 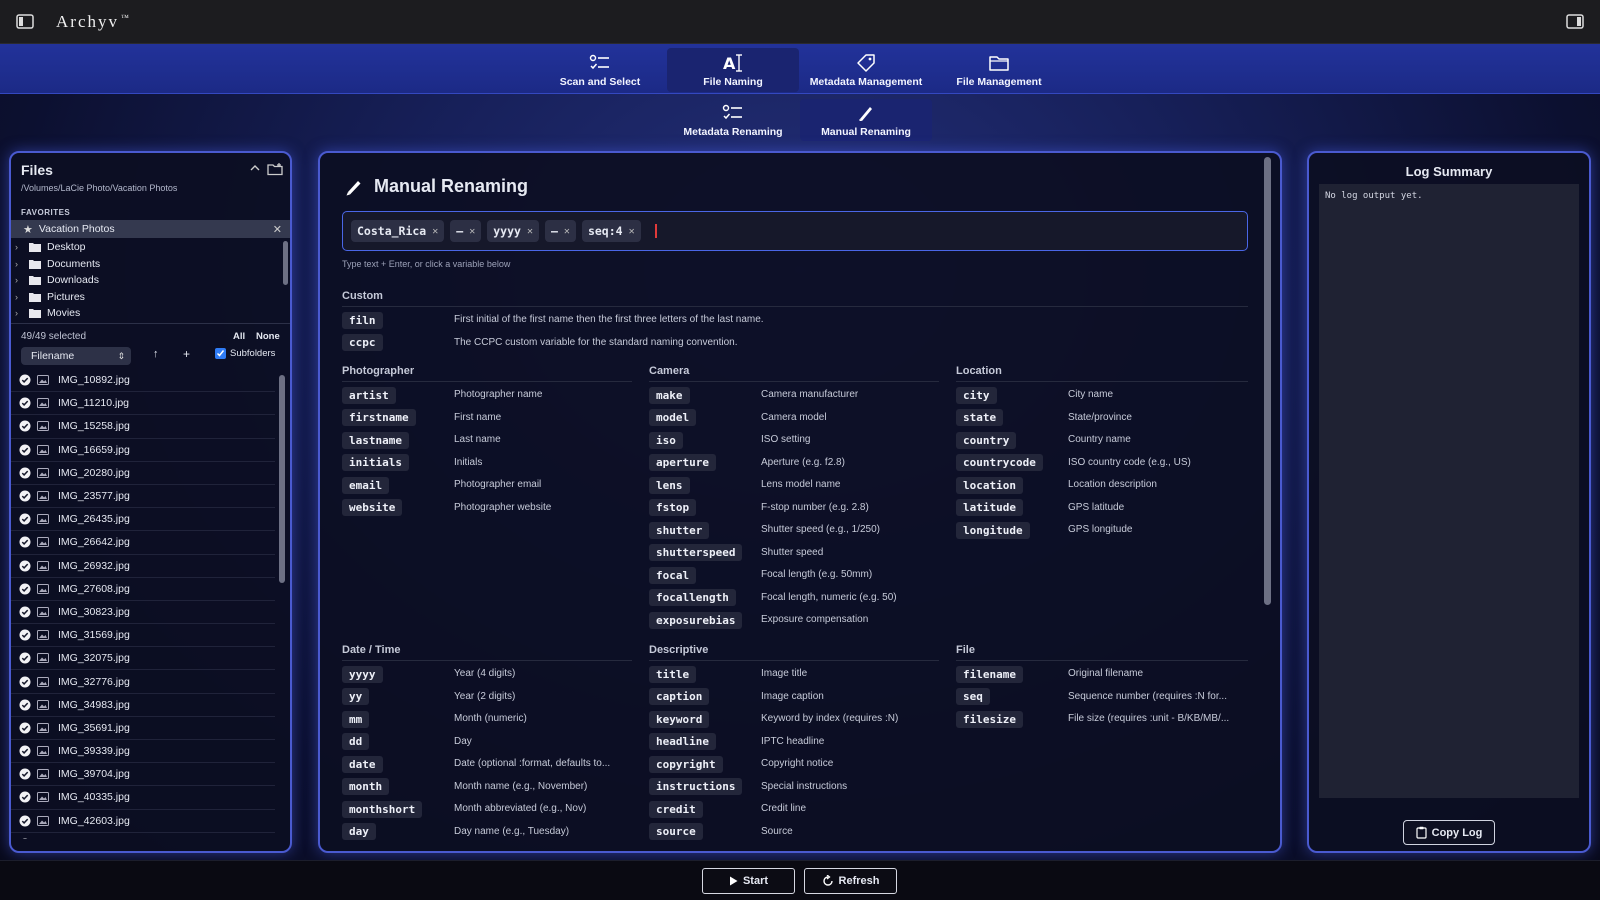 What do you see at coordinates (245, 353) in the screenshot?
I see `subfolders-toggle: Subfolders` at bounding box center [245, 353].